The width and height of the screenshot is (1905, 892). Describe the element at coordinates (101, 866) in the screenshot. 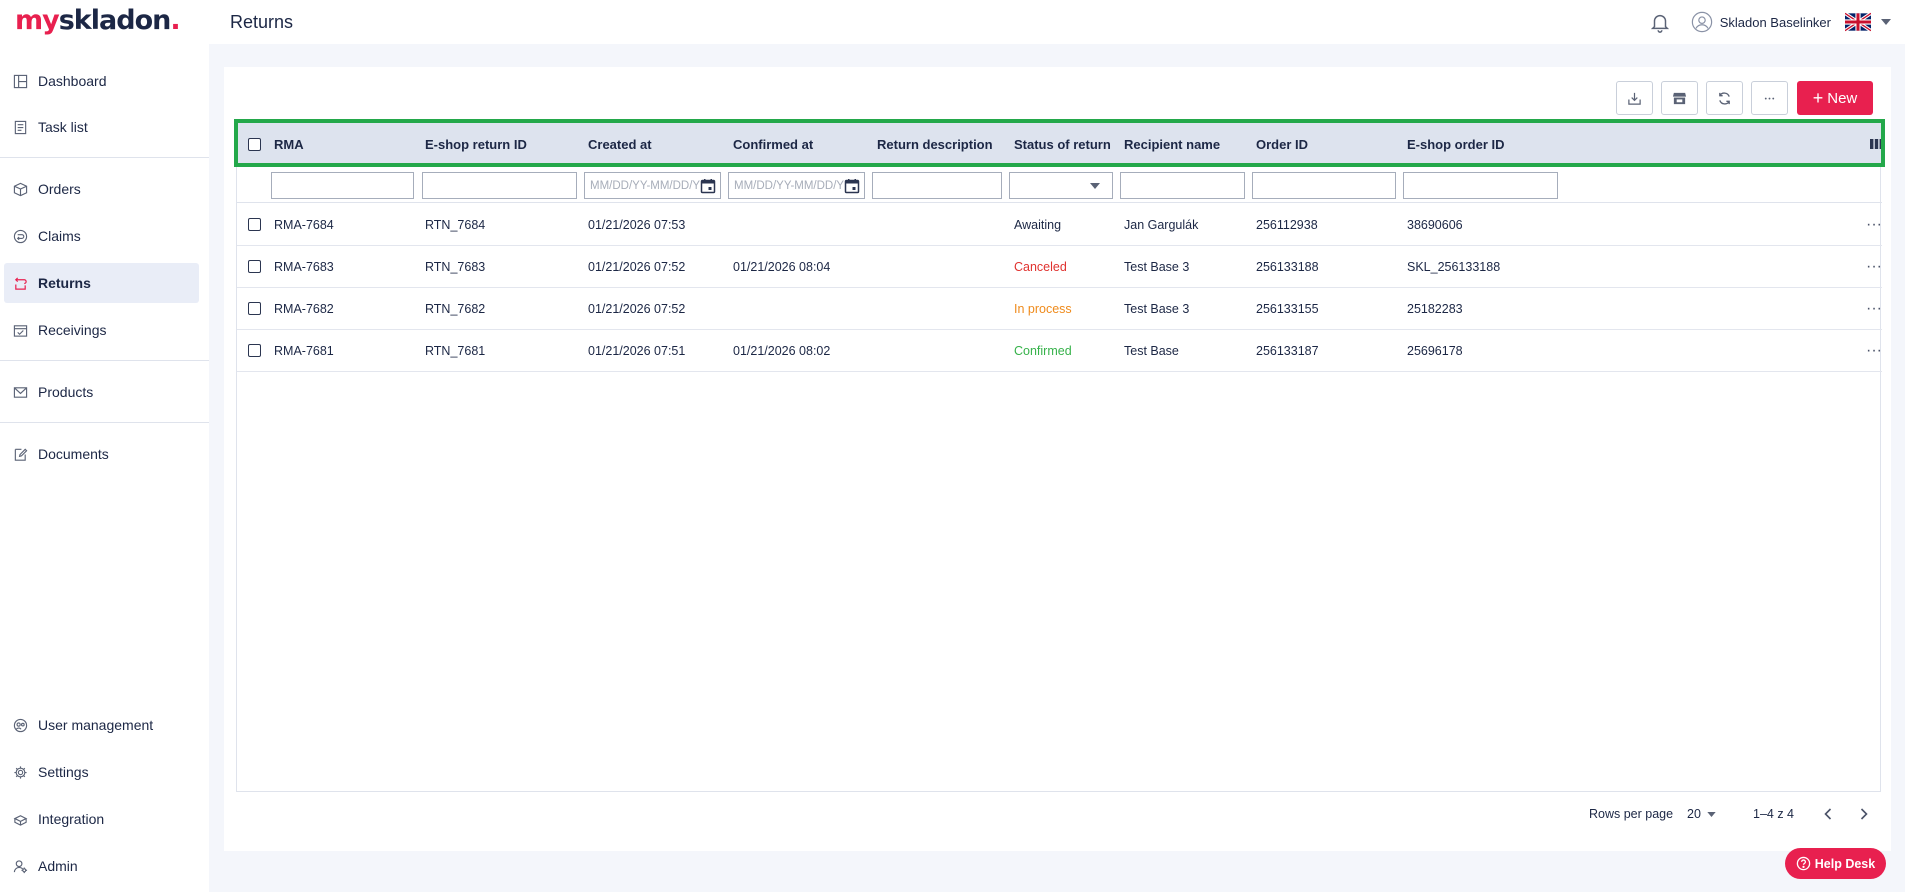

I see `sidebar-item-admin: Admin` at that location.